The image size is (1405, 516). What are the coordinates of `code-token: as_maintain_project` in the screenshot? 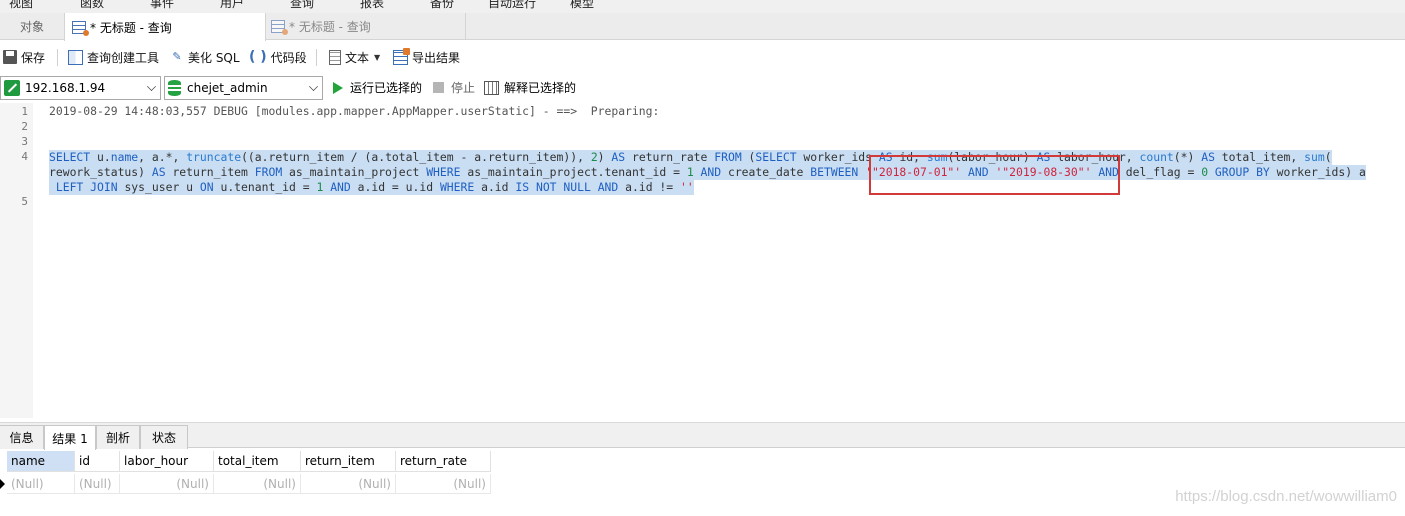 It's located at (354, 172).